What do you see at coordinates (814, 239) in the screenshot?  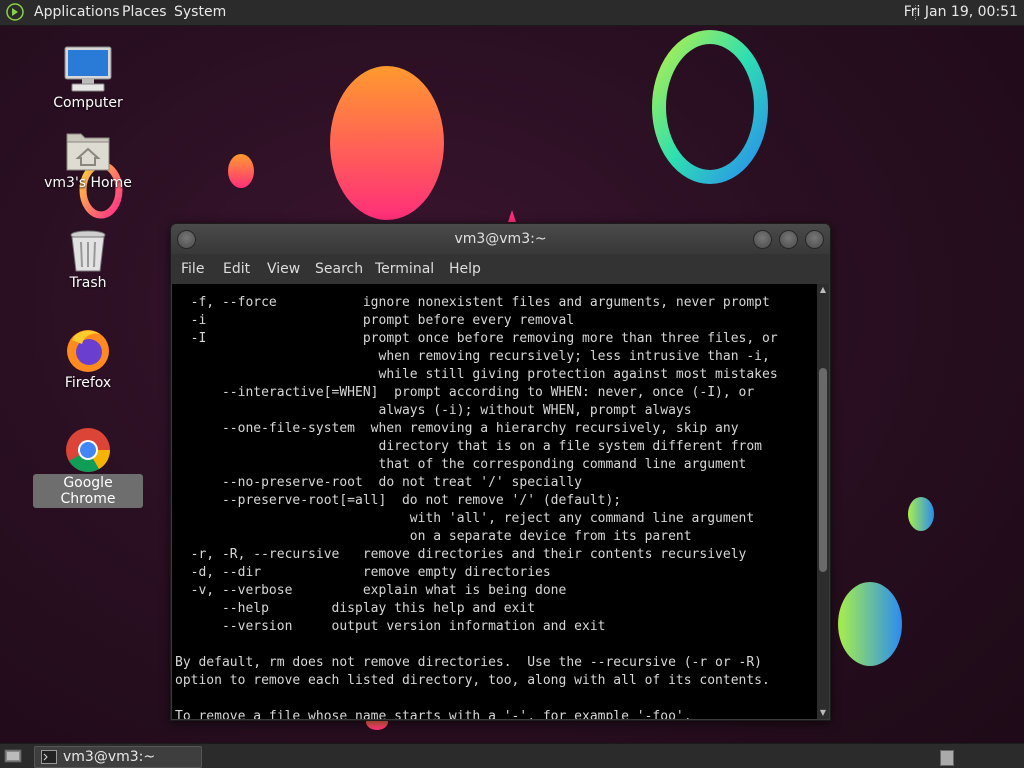 I see `close-button` at bounding box center [814, 239].